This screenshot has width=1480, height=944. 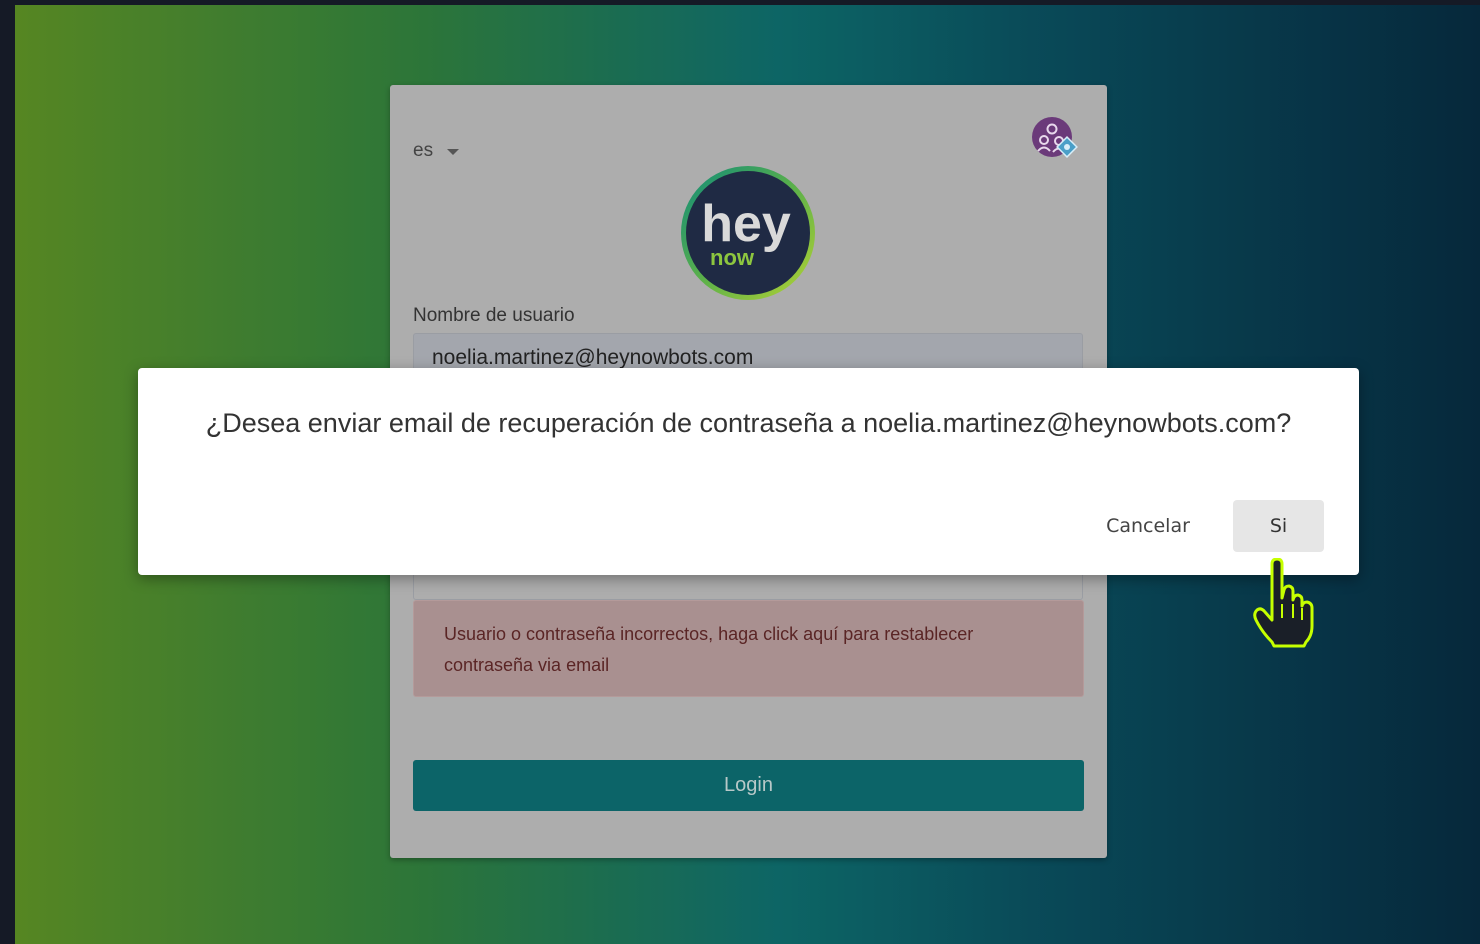 I want to click on confirm-button: Si, so click(x=1278, y=526).